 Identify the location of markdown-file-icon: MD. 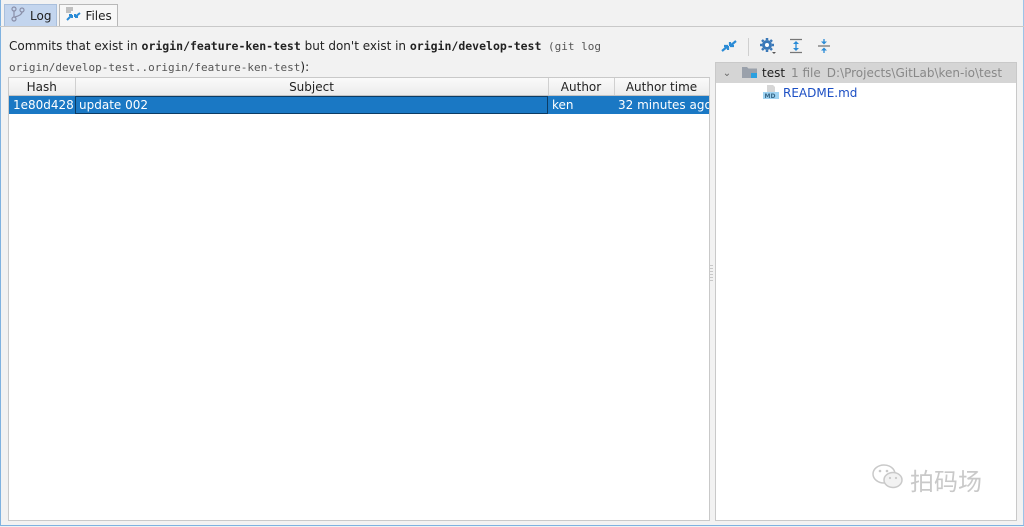
(771, 93).